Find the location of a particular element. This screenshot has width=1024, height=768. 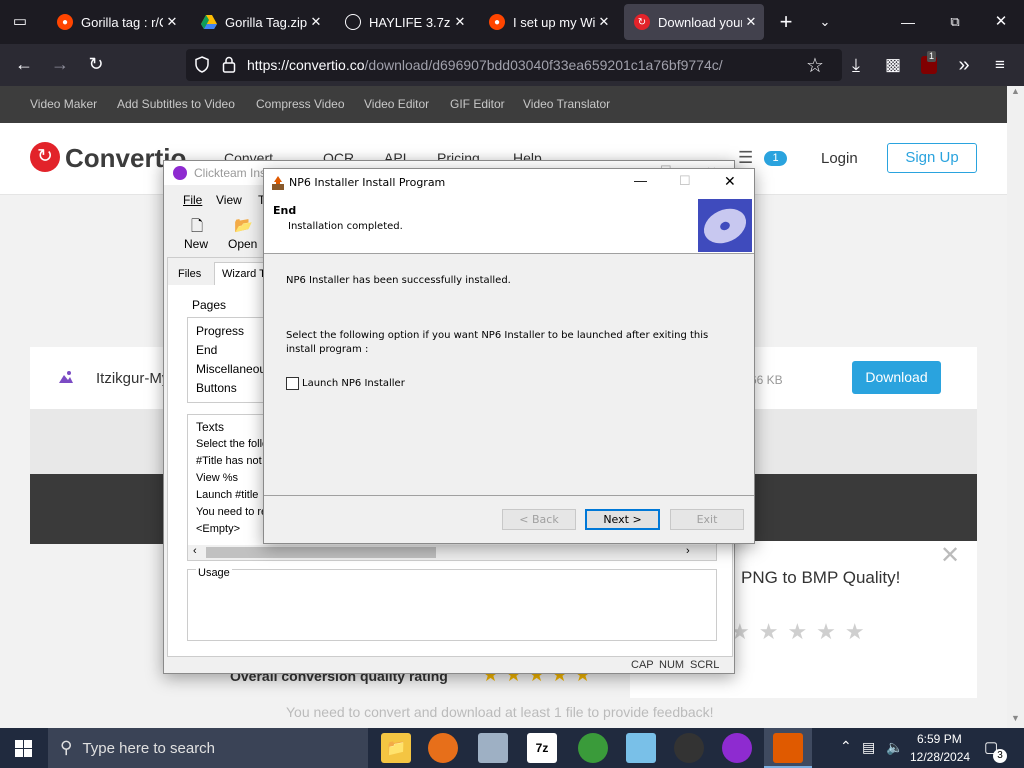

notification-badge: 3 is located at coordinates (1000, 756).